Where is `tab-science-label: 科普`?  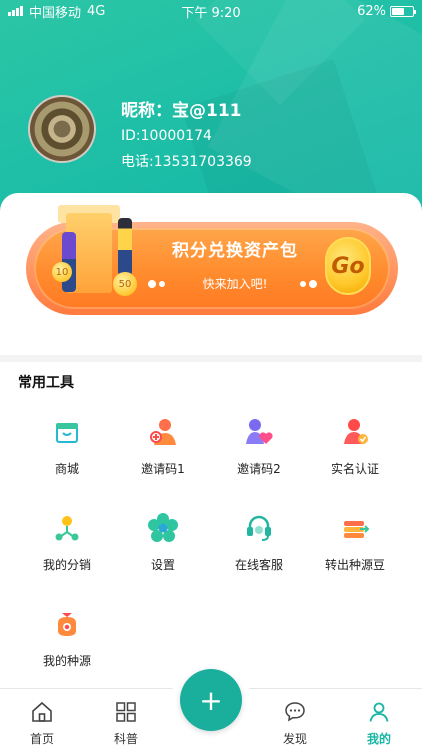 tab-science-label: 科普 is located at coordinates (125, 739).